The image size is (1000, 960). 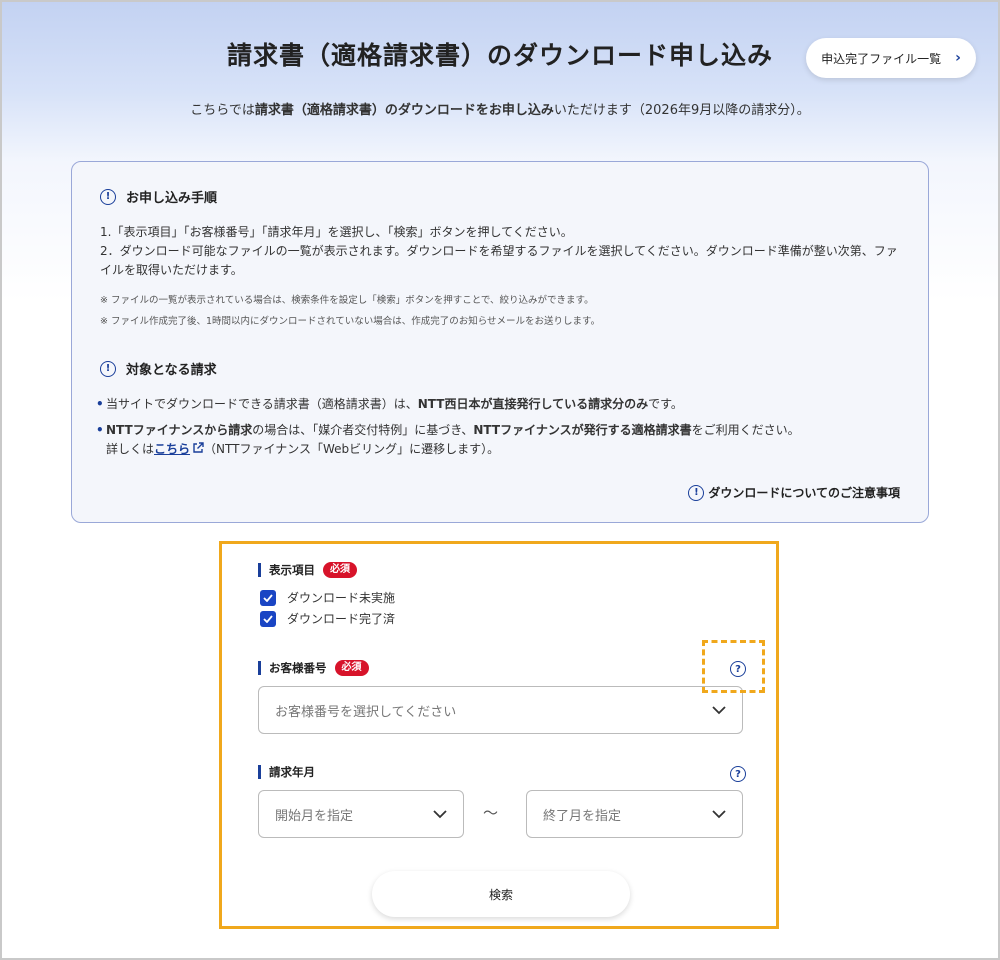 I want to click on end-month-placeholder: 終了月を指定, so click(x=582, y=816).